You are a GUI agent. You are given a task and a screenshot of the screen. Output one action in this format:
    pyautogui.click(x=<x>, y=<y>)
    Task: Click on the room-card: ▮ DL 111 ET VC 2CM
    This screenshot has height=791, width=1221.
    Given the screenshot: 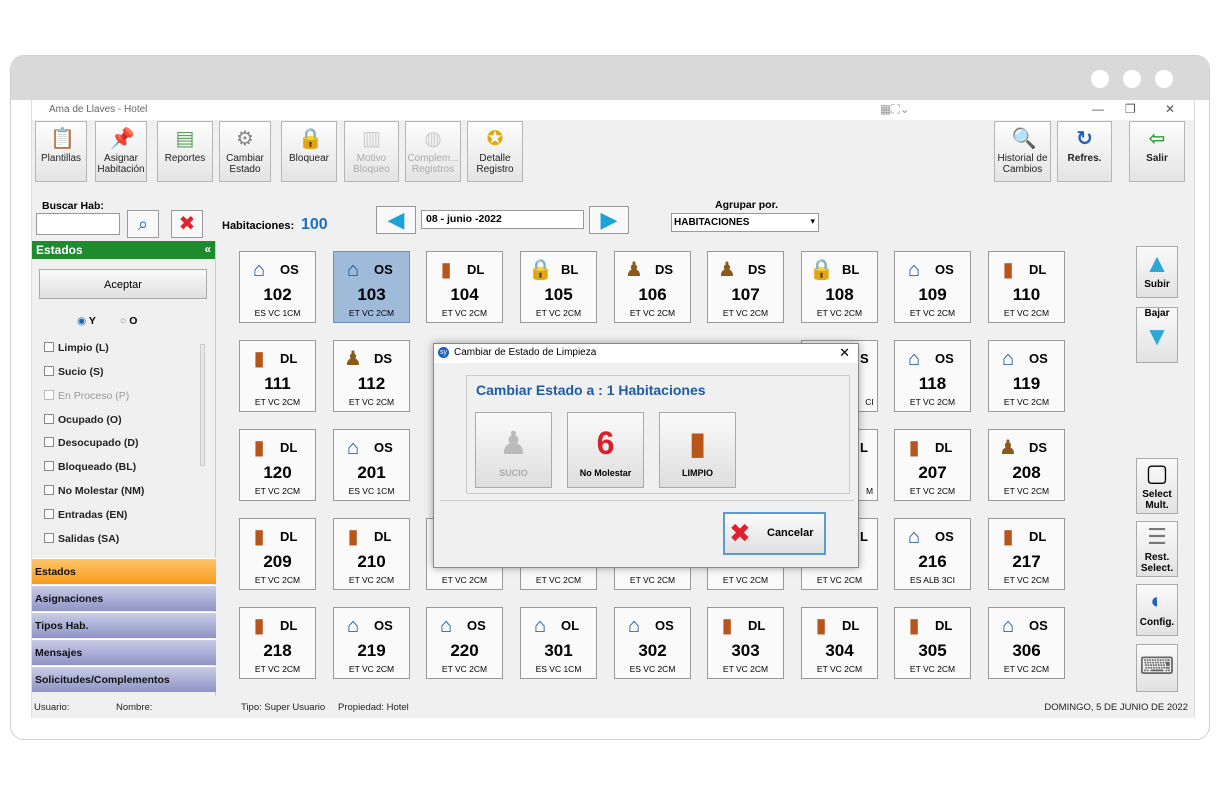 What is the action you would take?
    pyautogui.click(x=277, y=376)
    